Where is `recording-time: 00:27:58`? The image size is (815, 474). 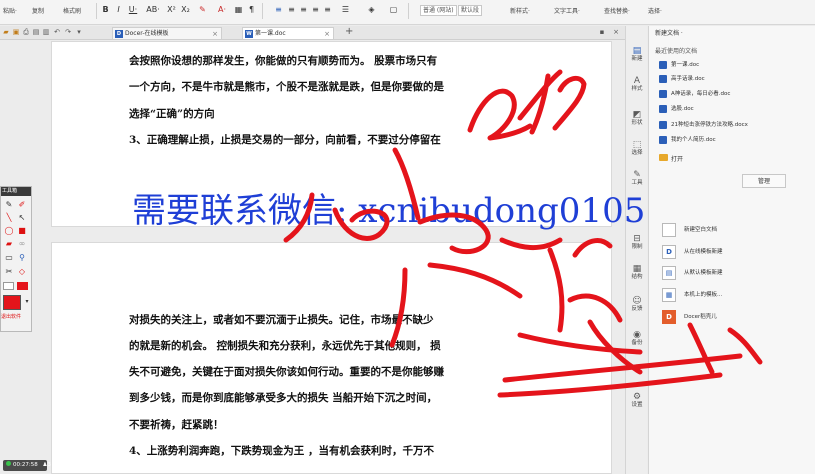
recording-time: 00:27:58 is located at coordinates (25, 465).